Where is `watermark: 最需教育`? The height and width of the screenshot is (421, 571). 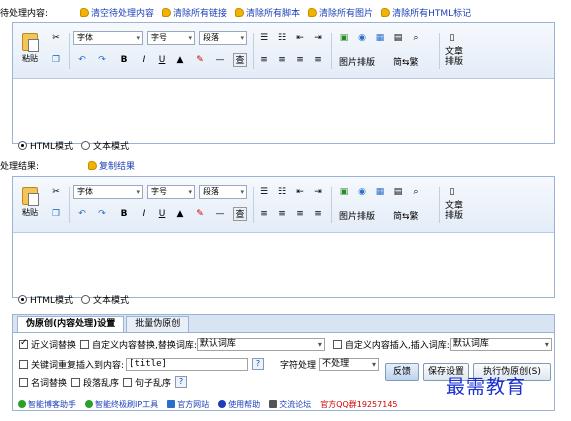 watermark: 最需教育 is located at coordinates (486, 387).